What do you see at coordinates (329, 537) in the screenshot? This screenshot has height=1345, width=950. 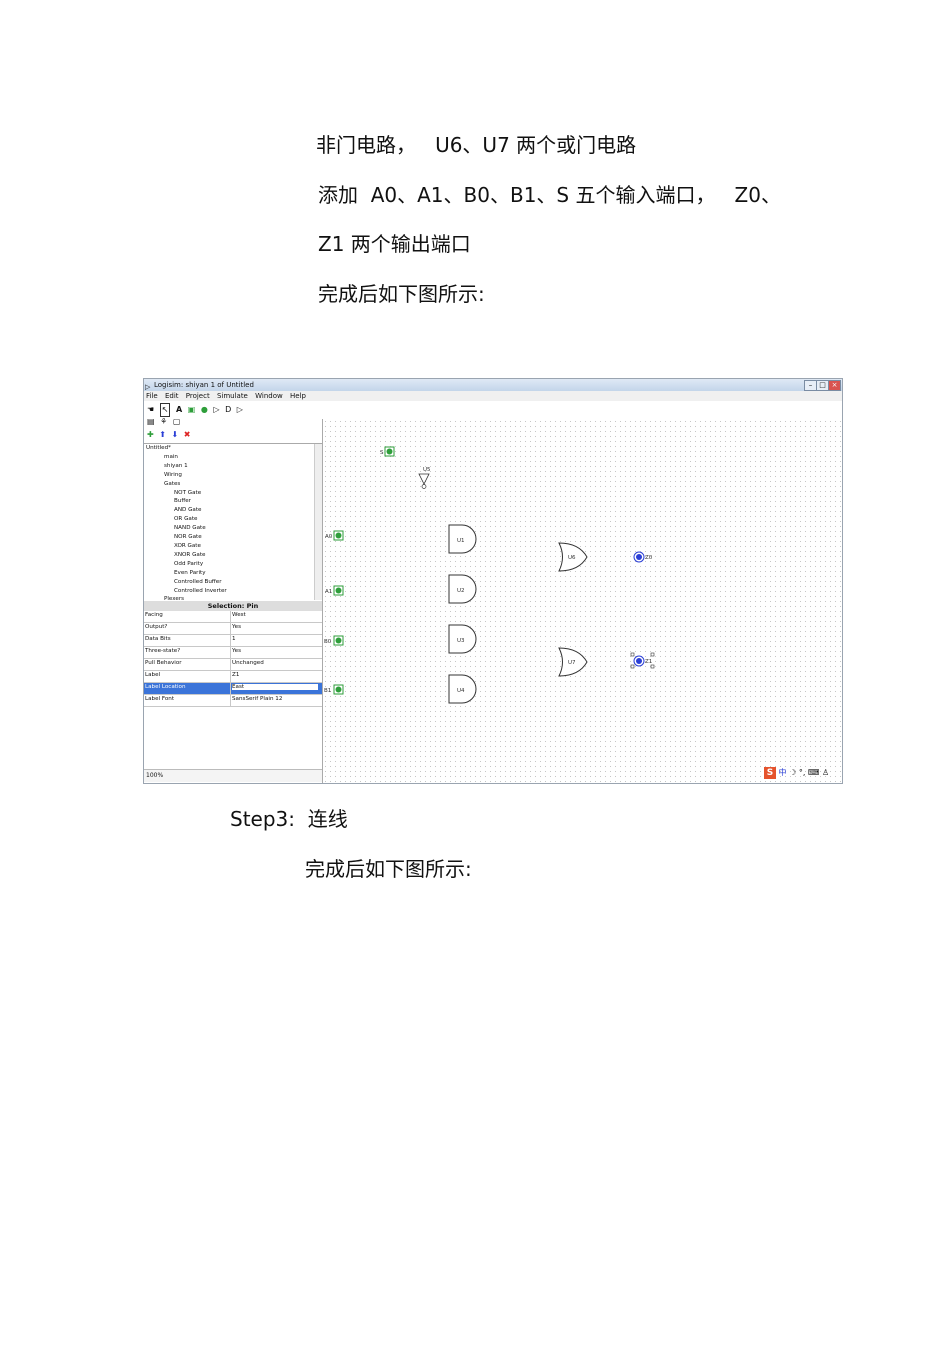 I see `label-a0: A0` at bounding box center [329, 537].